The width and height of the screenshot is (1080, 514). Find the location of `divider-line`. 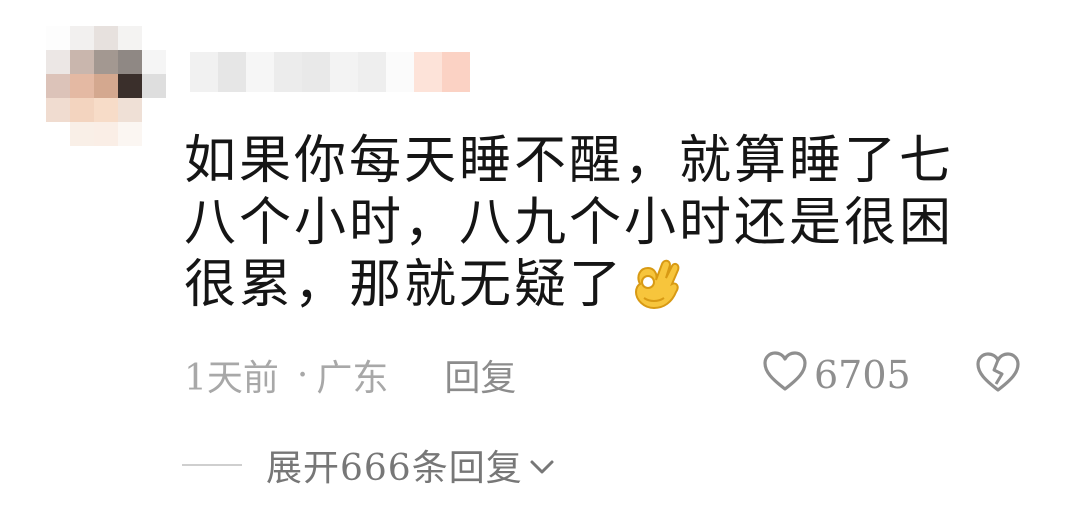

divider-line is located at coordinates (212, 465).